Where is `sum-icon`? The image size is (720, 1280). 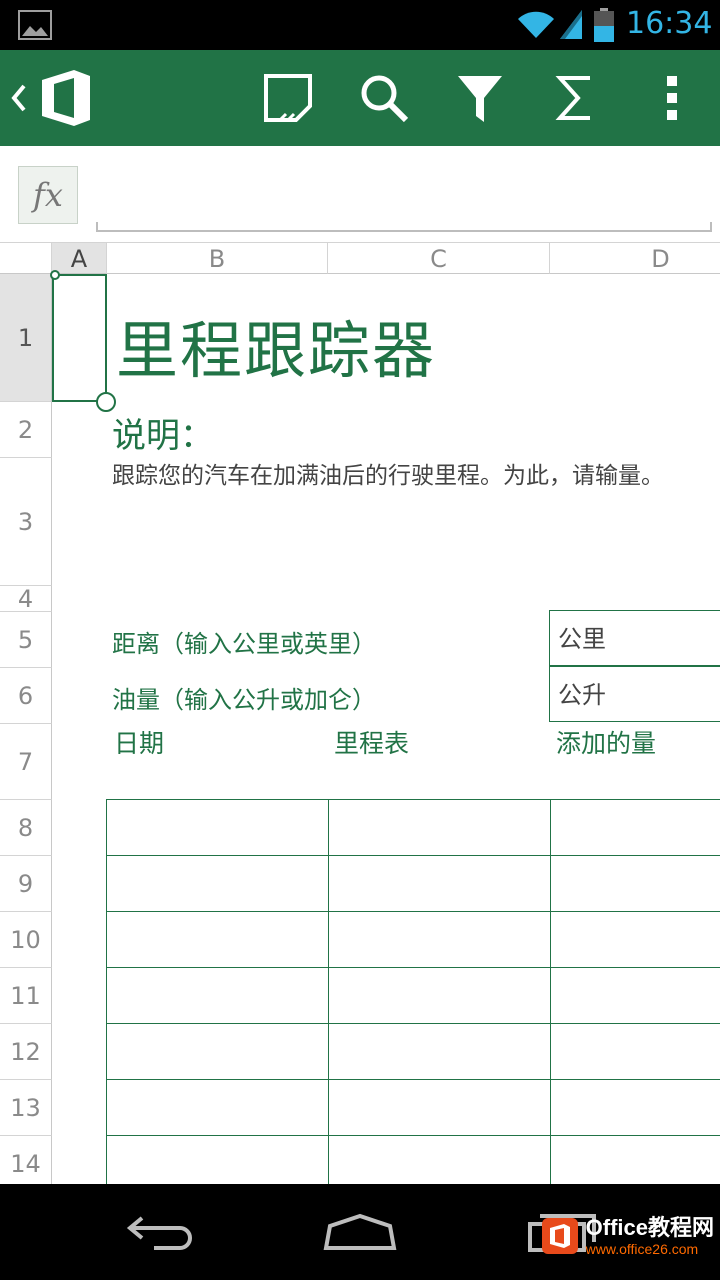
sum-icon is located at coordinates (576, 98).